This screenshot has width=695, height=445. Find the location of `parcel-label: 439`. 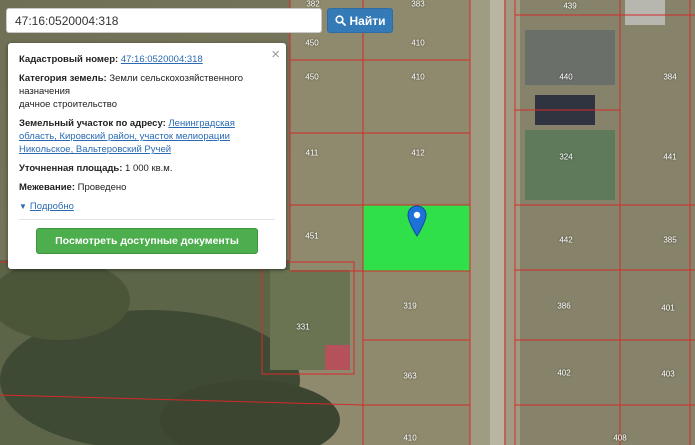

parcel-label: 439 is located at coordinates (570, 6).